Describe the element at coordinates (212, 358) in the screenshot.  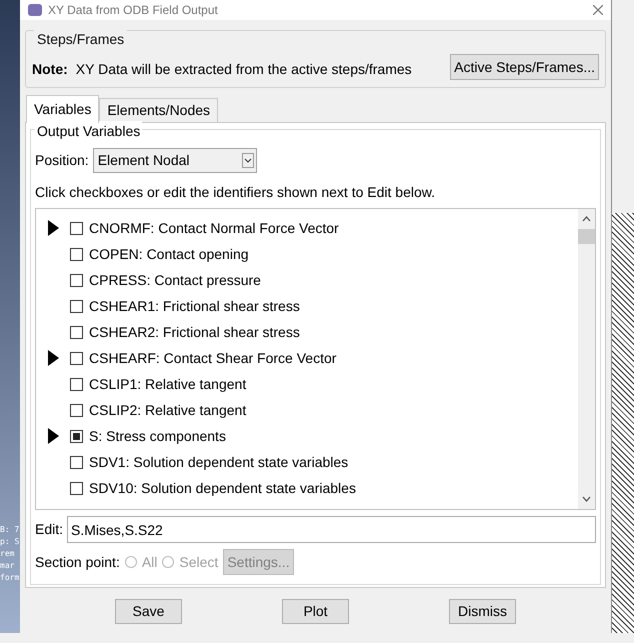
I see `variable-label: CSHEARF: Contact Shear Force Vector` at that location.